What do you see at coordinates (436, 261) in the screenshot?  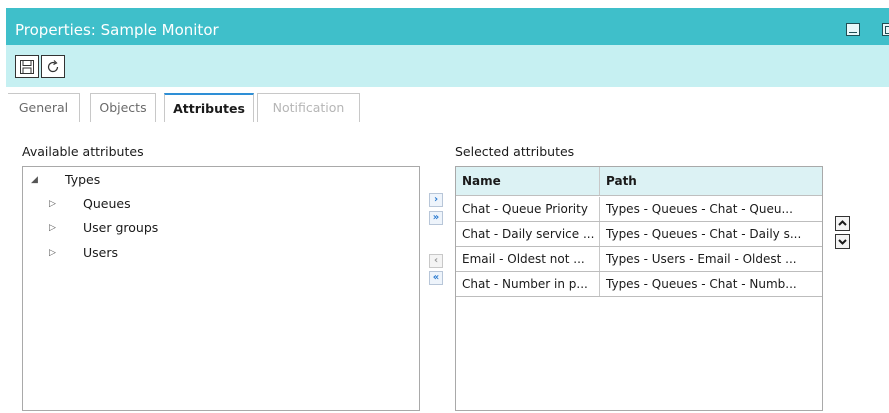 I see `remove-attribute-button: ‹` at bounding box center [436, 261].